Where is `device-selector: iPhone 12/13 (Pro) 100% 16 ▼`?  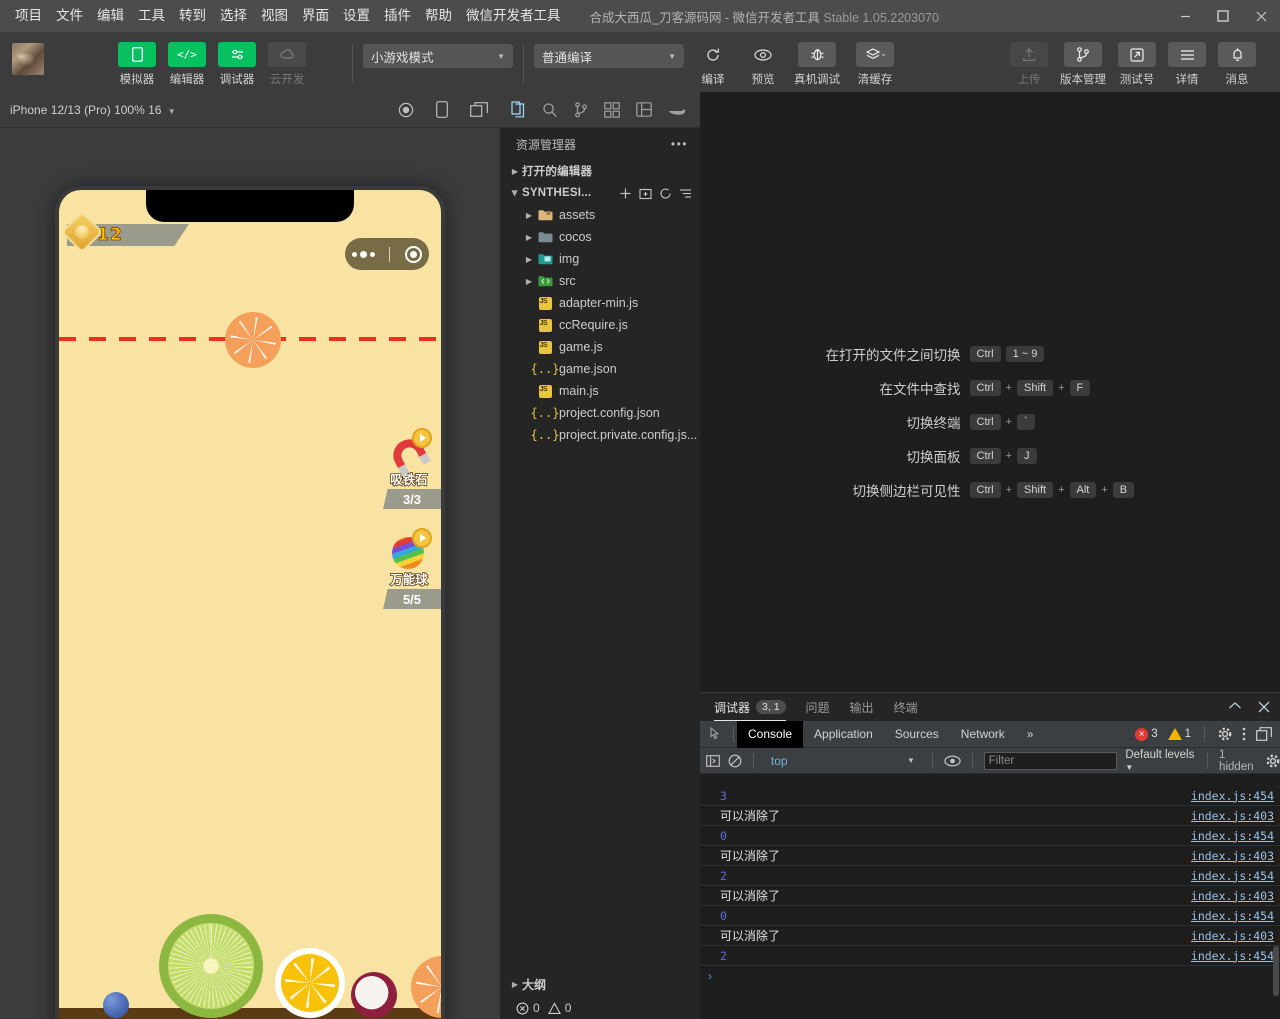
device-selector: iPhone 12/13 (Pro) 100% 16 ▼ is located at coordinates (93, 110).